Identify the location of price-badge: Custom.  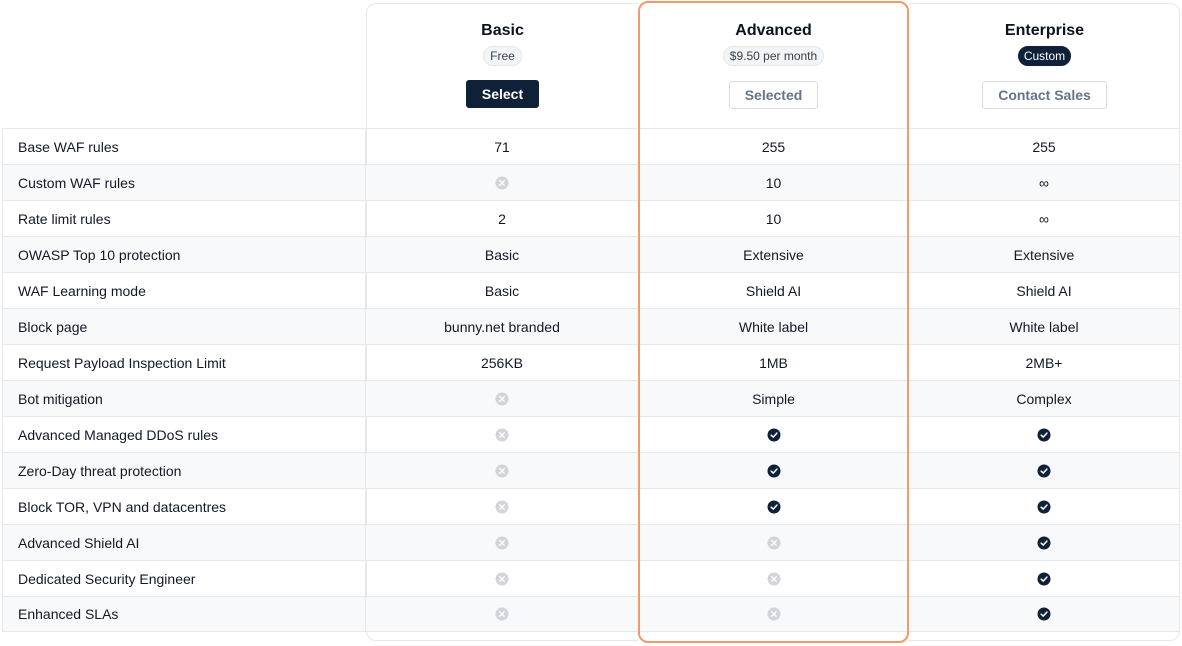
(1044, 56).